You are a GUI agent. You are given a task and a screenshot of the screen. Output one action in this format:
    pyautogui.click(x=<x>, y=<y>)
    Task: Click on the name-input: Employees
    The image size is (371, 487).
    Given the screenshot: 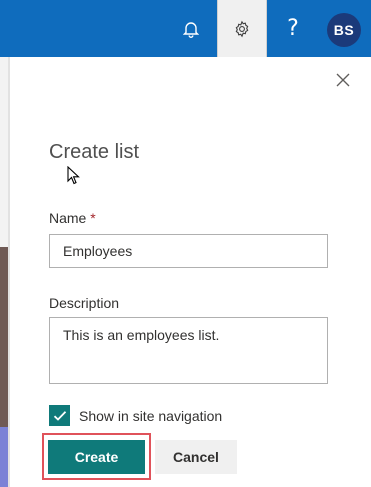 What is the action you would take?
    pyautogui.click(x=188, y=251)
    